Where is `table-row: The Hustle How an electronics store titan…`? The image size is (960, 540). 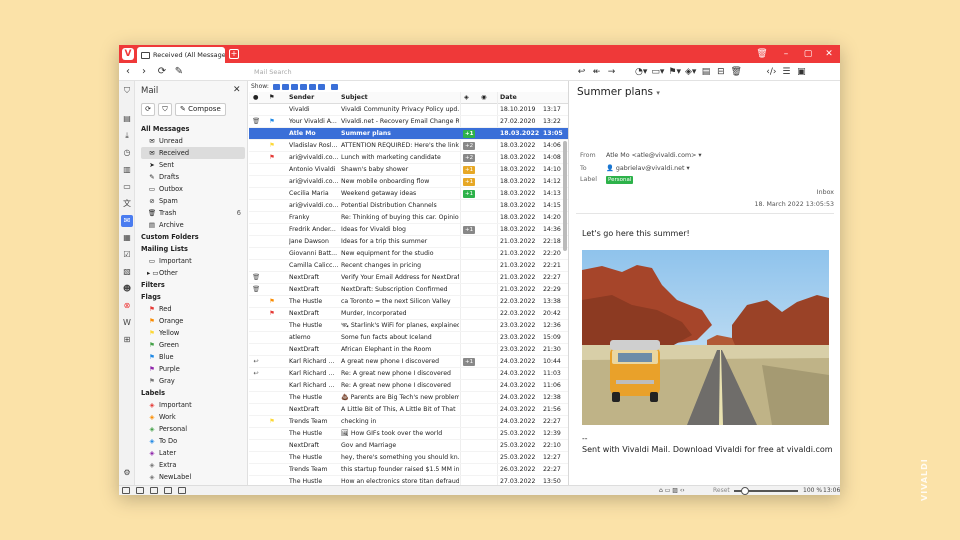
table-row: The Hustle How an electronics store titan… is located at coordinates (408, 480).